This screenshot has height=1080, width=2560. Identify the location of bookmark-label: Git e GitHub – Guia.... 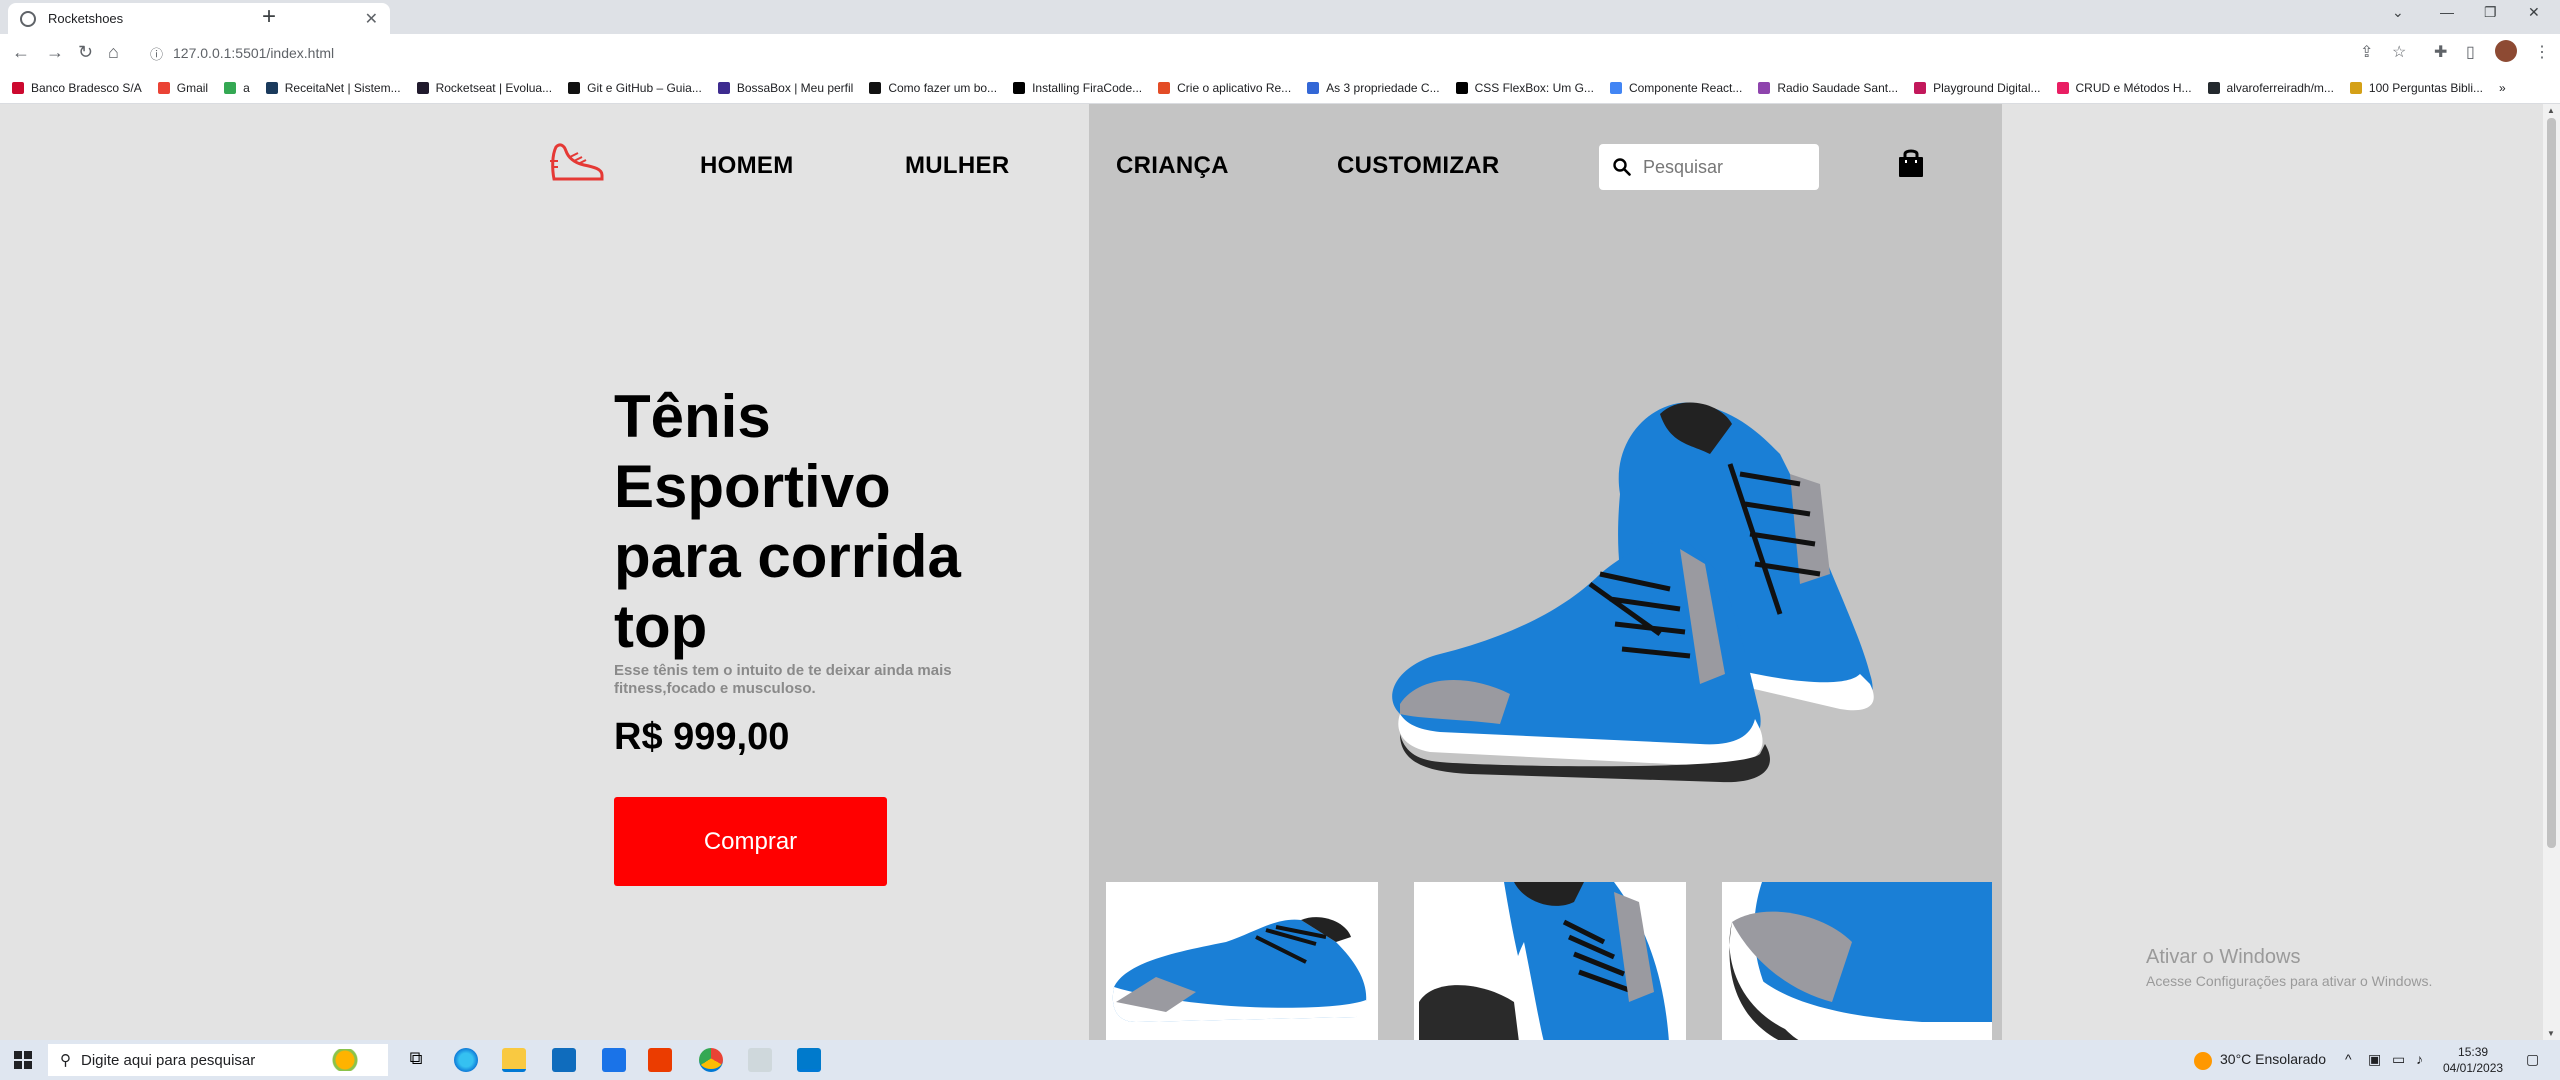
(644, 87).